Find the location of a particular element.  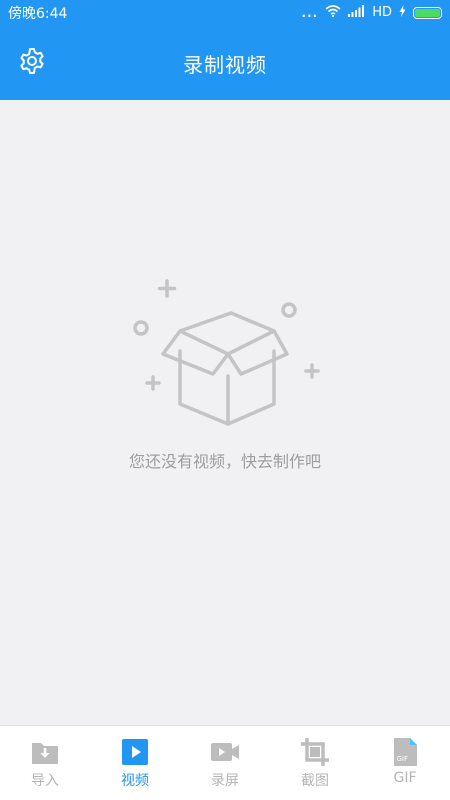

empty-state-message: 您还没有视频，快去制作吧 is located at coordinates (224, 461).